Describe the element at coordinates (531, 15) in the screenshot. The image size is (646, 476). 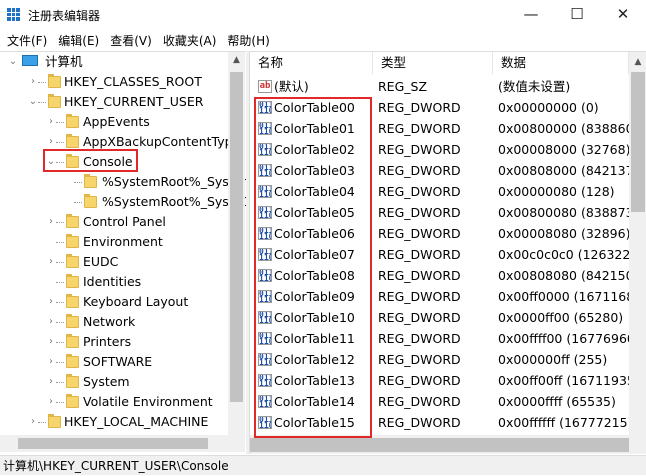
I see `minimize-button: —` at that location.